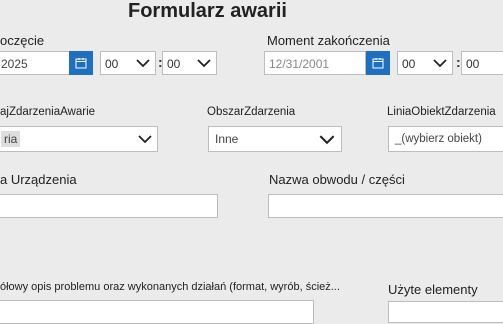 The width and height of the screenshot is (503, 324). Describe the element at coordinates (207, 11) in the screenshot. I see `form-title: Formularz awarii` at that location.